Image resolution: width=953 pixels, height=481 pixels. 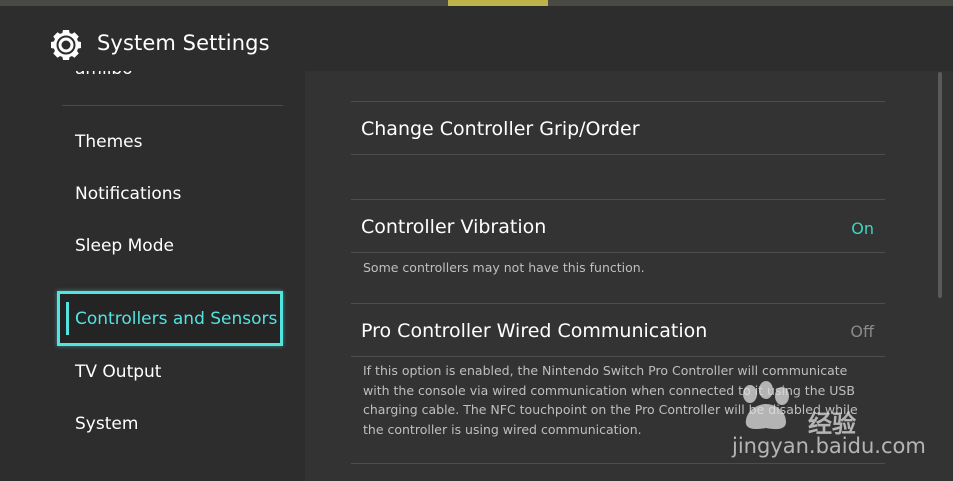 What do you see at coordinates (829, 446) in the screenshot?
I see `watermark-url: jingyan.baidu.com` at bounding box center [829, 446].